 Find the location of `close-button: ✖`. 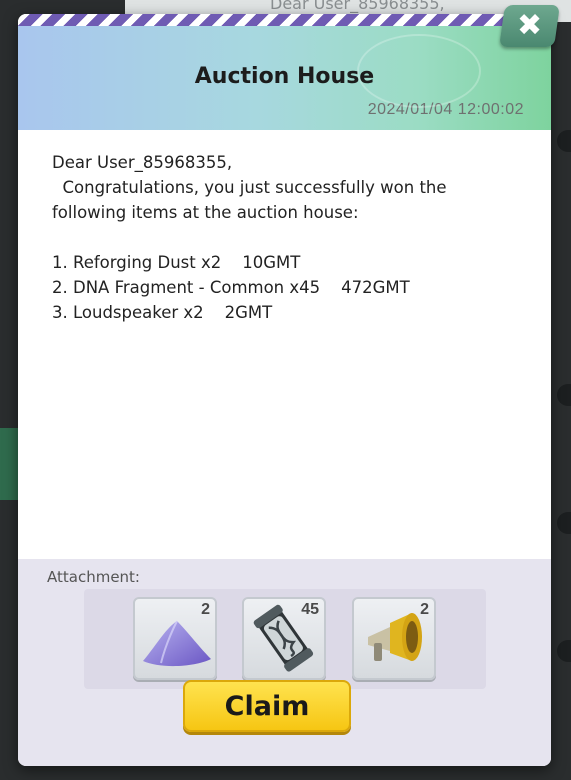

close-button: ✖ is located at coordinates (529, 26).